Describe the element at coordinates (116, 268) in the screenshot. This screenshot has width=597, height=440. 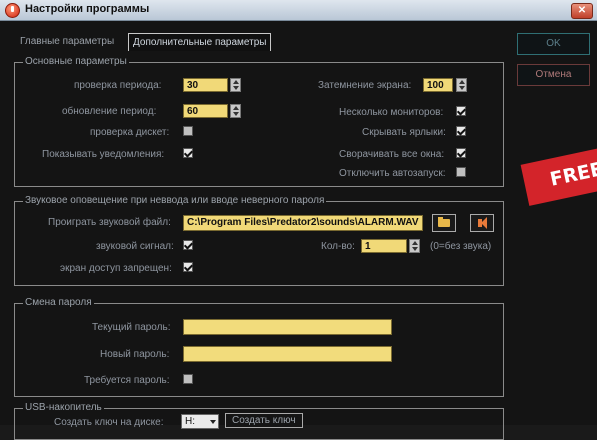
I see `access-denied-label: экран доступ запрещен:` at that location.